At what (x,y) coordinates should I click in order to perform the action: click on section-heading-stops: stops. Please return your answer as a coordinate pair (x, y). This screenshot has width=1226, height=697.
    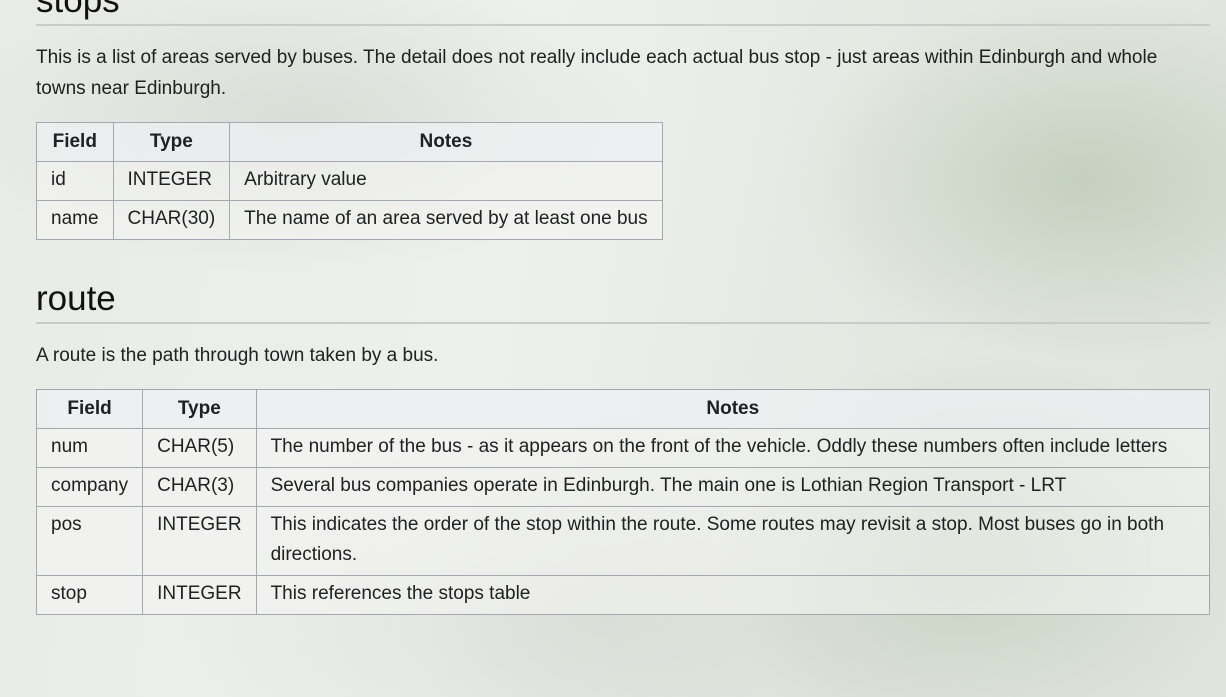
    Looking at the image, I should click on (623, 13).